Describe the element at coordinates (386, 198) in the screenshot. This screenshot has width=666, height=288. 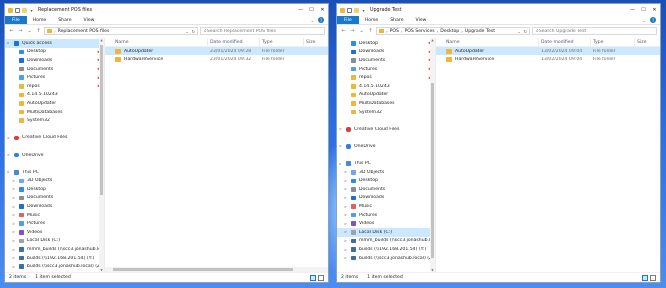
I see `nav-item: > Downloads` at that location.